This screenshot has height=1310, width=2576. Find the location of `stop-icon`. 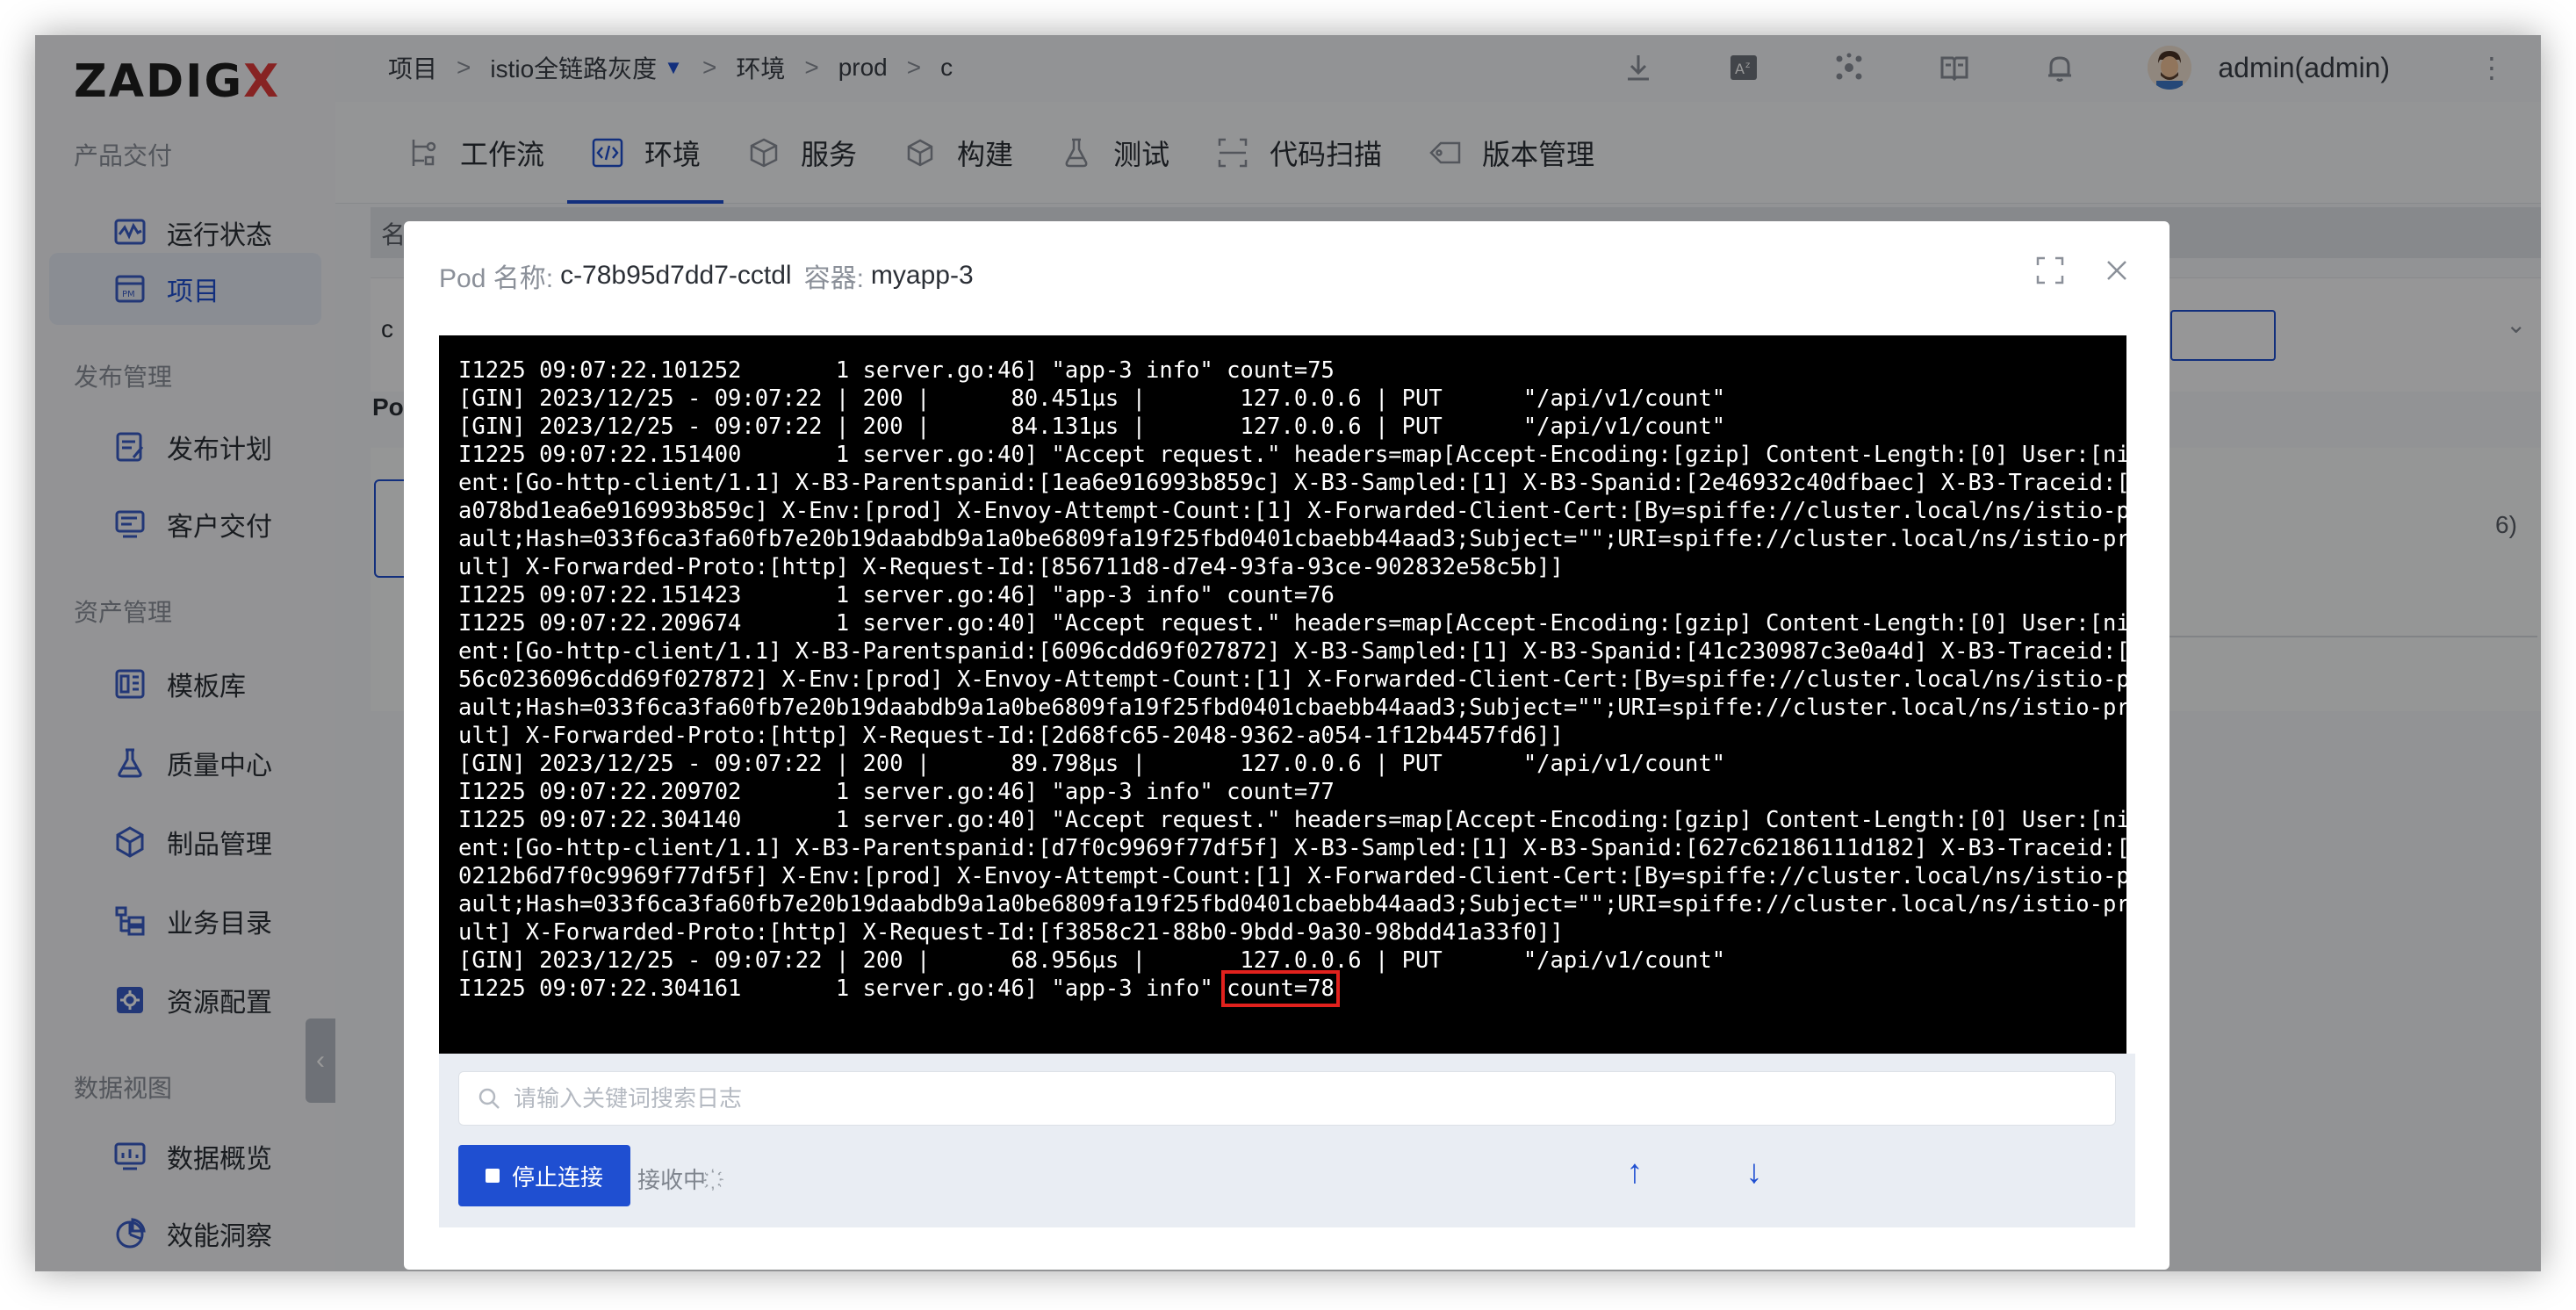

stop-icon is located at coordinates (492, 1176).